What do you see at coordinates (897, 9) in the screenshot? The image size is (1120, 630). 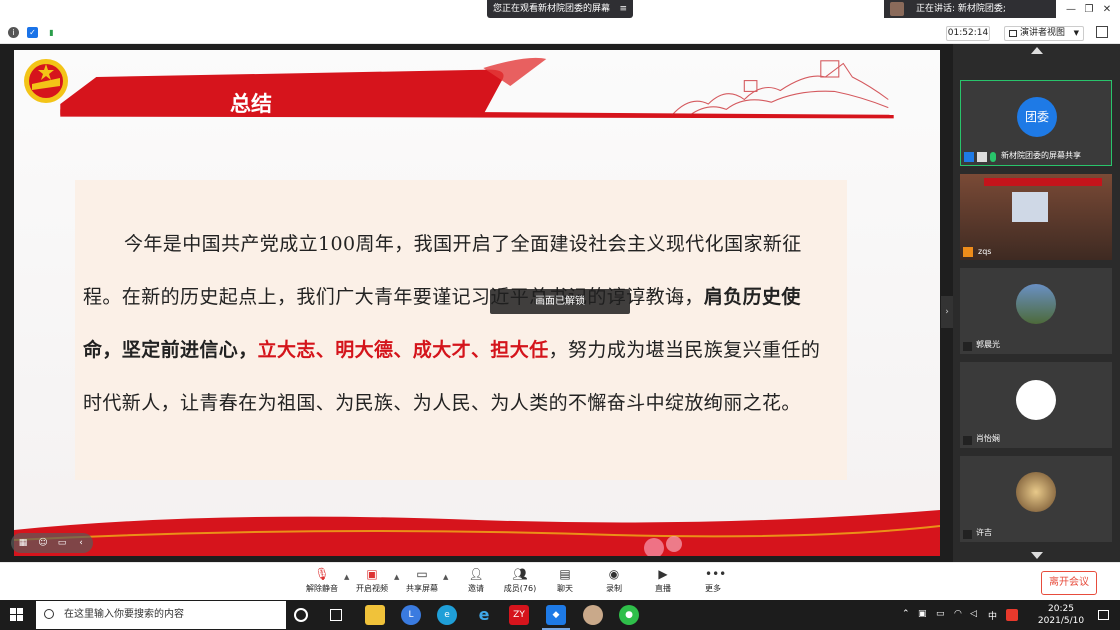 I see `speaker-avatar` at bounding box center [897, 9].